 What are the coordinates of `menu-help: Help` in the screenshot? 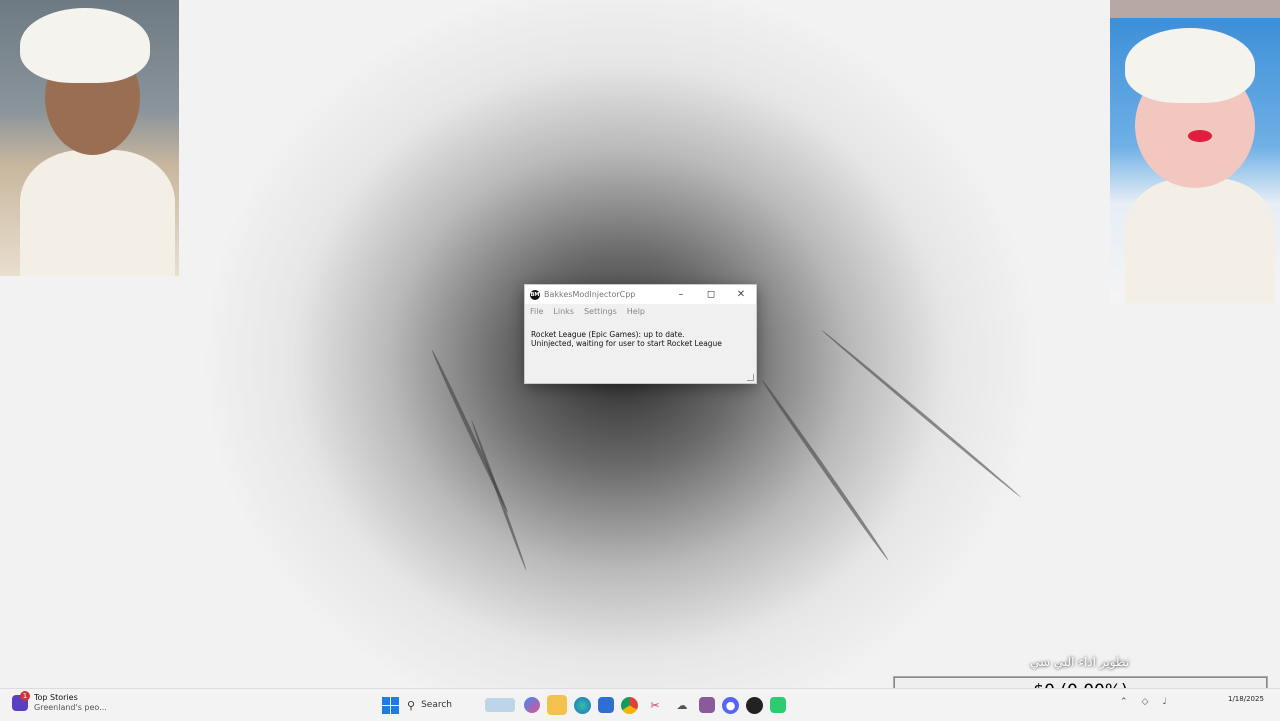 It's located at (636, 314).